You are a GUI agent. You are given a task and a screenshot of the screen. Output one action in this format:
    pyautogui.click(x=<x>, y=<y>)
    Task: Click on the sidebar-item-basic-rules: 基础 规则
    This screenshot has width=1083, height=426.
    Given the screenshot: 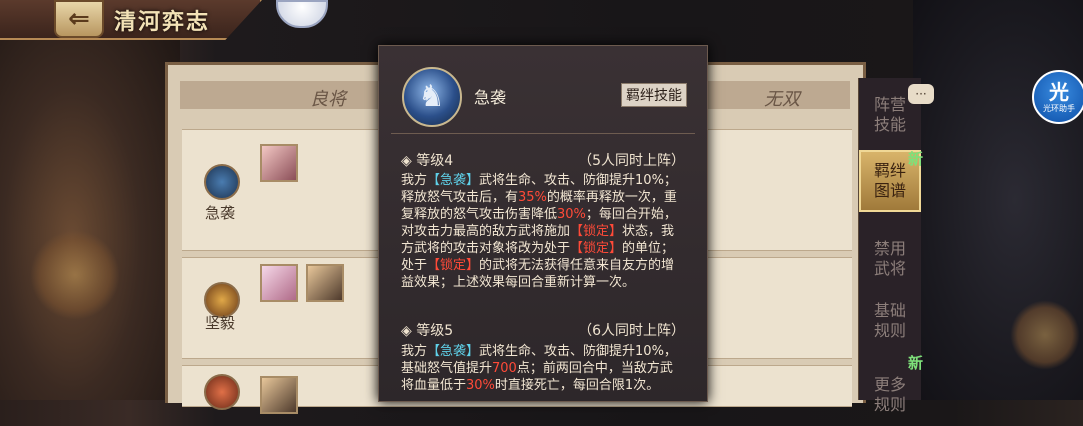 What is the action you would take?
    pyautogui.click(x=890, y=321)
    